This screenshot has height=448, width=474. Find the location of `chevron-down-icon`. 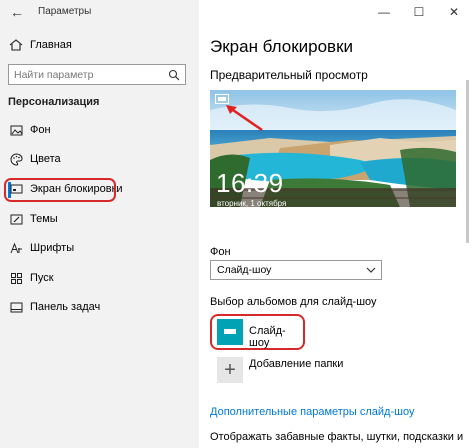

chevron-down-icon is located at coordinates (371, 270).